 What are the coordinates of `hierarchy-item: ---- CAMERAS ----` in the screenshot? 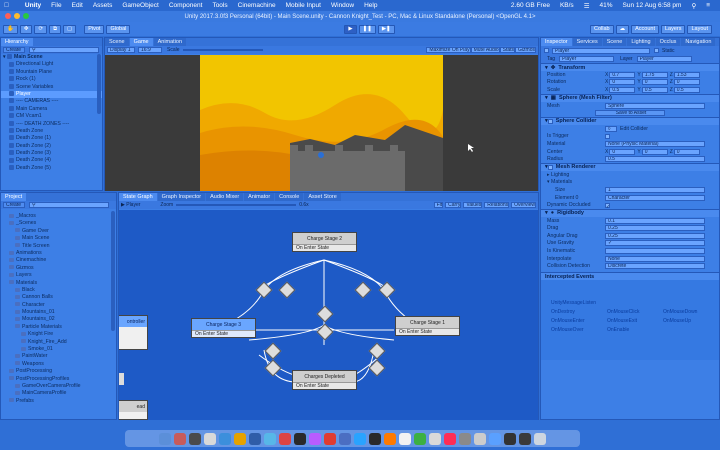 It's located at (51, 101).